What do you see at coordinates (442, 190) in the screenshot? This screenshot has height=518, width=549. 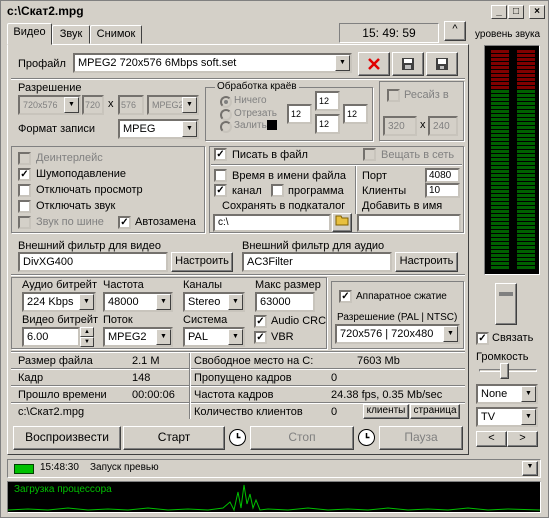 I see `clients-field: 10` at bounding box center [442, 190].